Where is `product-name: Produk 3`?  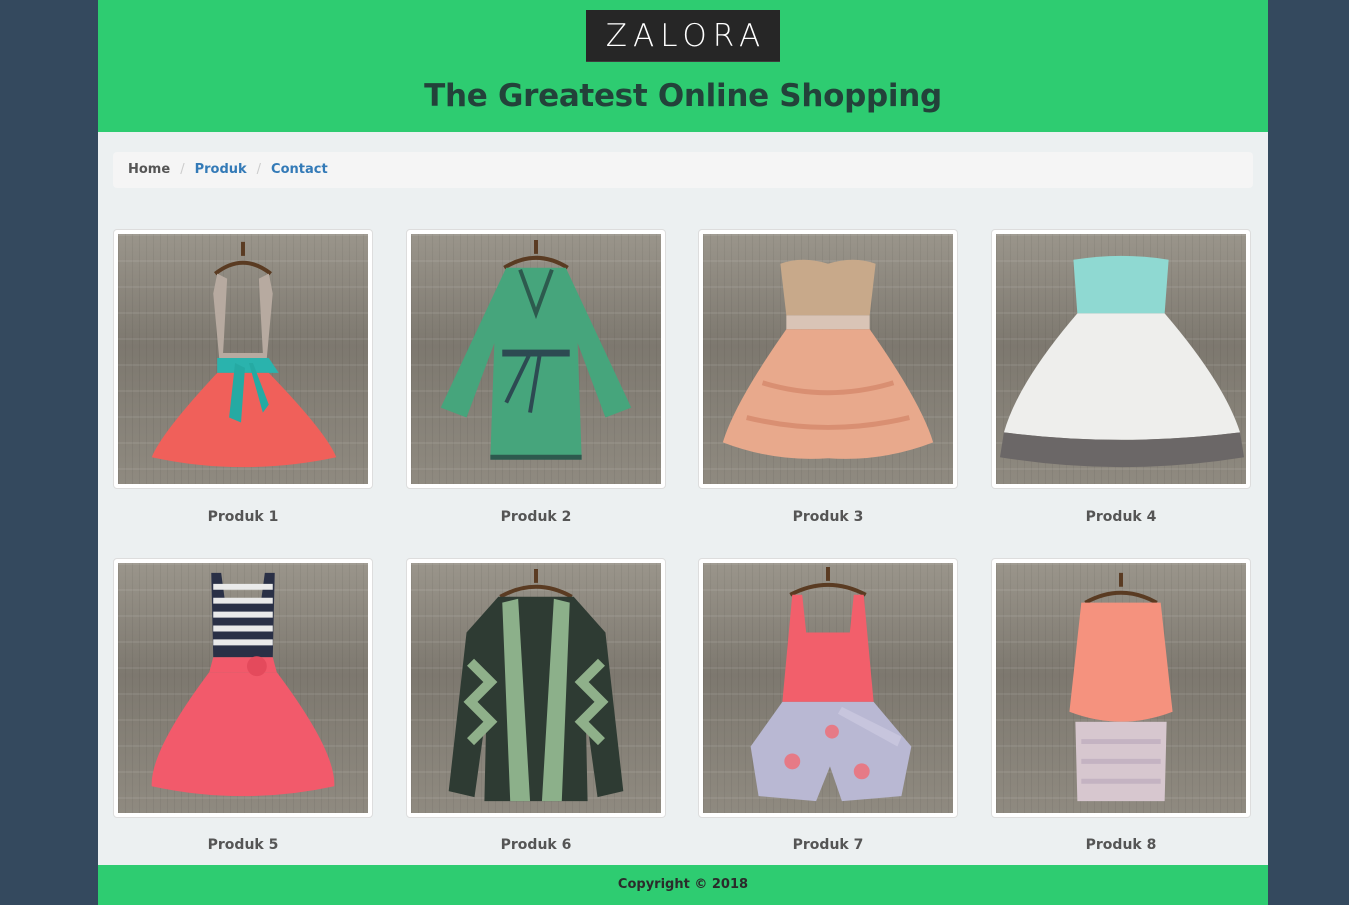 product-name: Produk 3 is located at coordinates (828, 517).